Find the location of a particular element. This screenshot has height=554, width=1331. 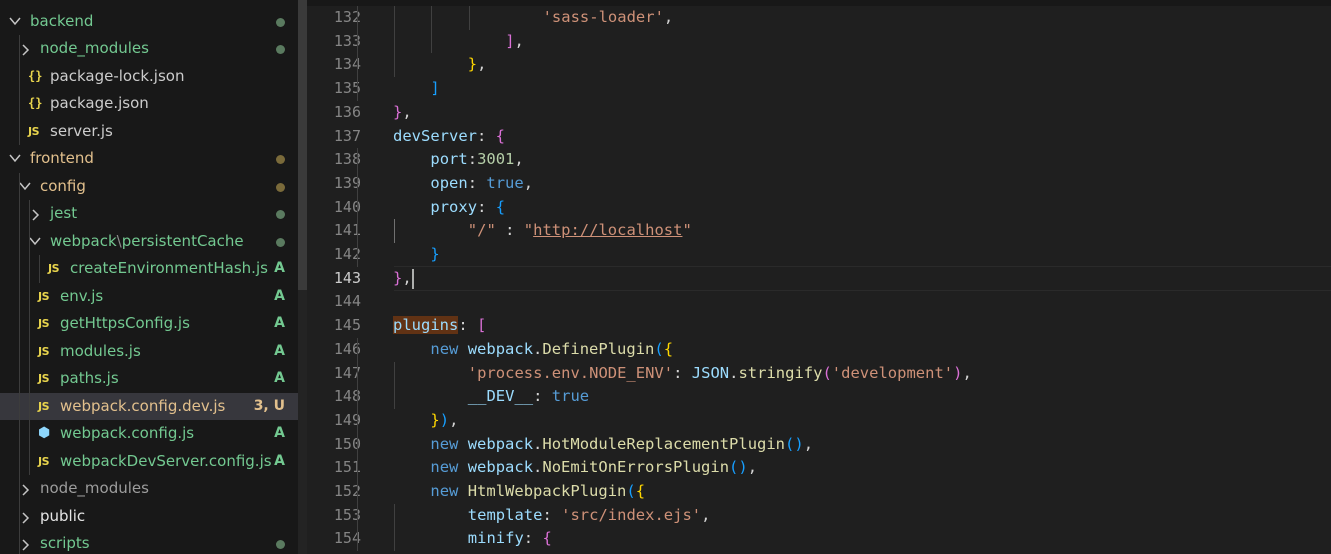

tree-item-label: server.js is located at coordinates (81, 130).